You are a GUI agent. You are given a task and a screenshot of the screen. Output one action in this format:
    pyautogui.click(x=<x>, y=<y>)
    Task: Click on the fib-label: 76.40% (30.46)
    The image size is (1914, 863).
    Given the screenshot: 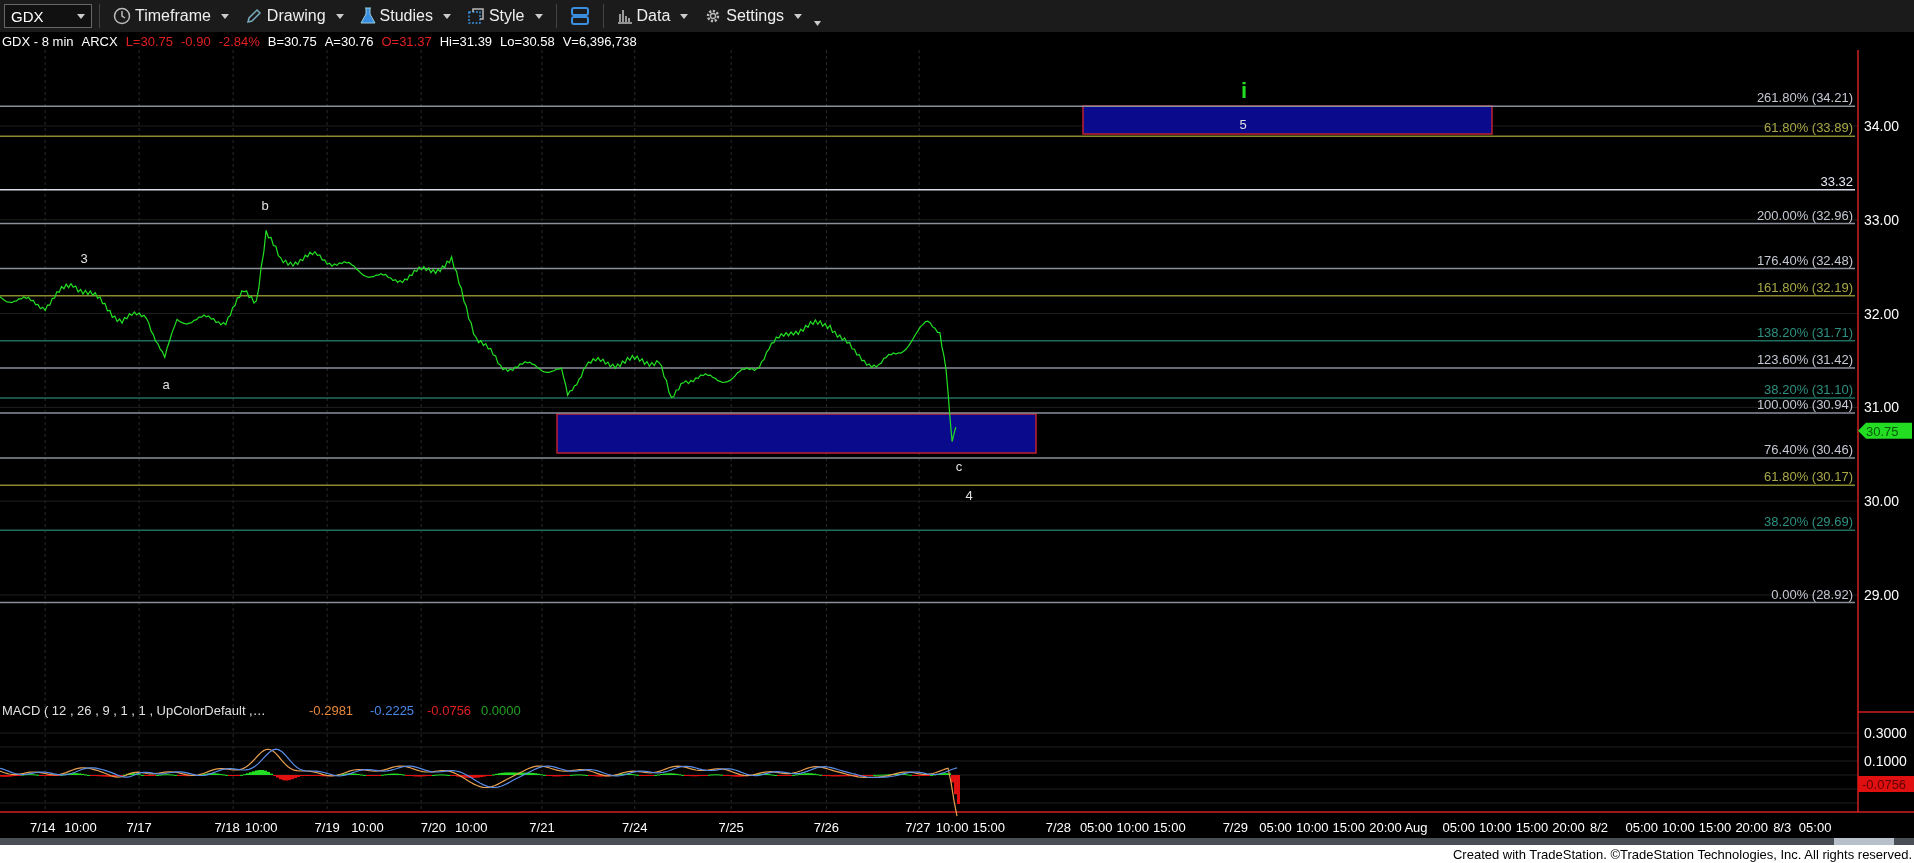 What is the action you would take?
    pyautogui.click(x=1808, y=450)
    